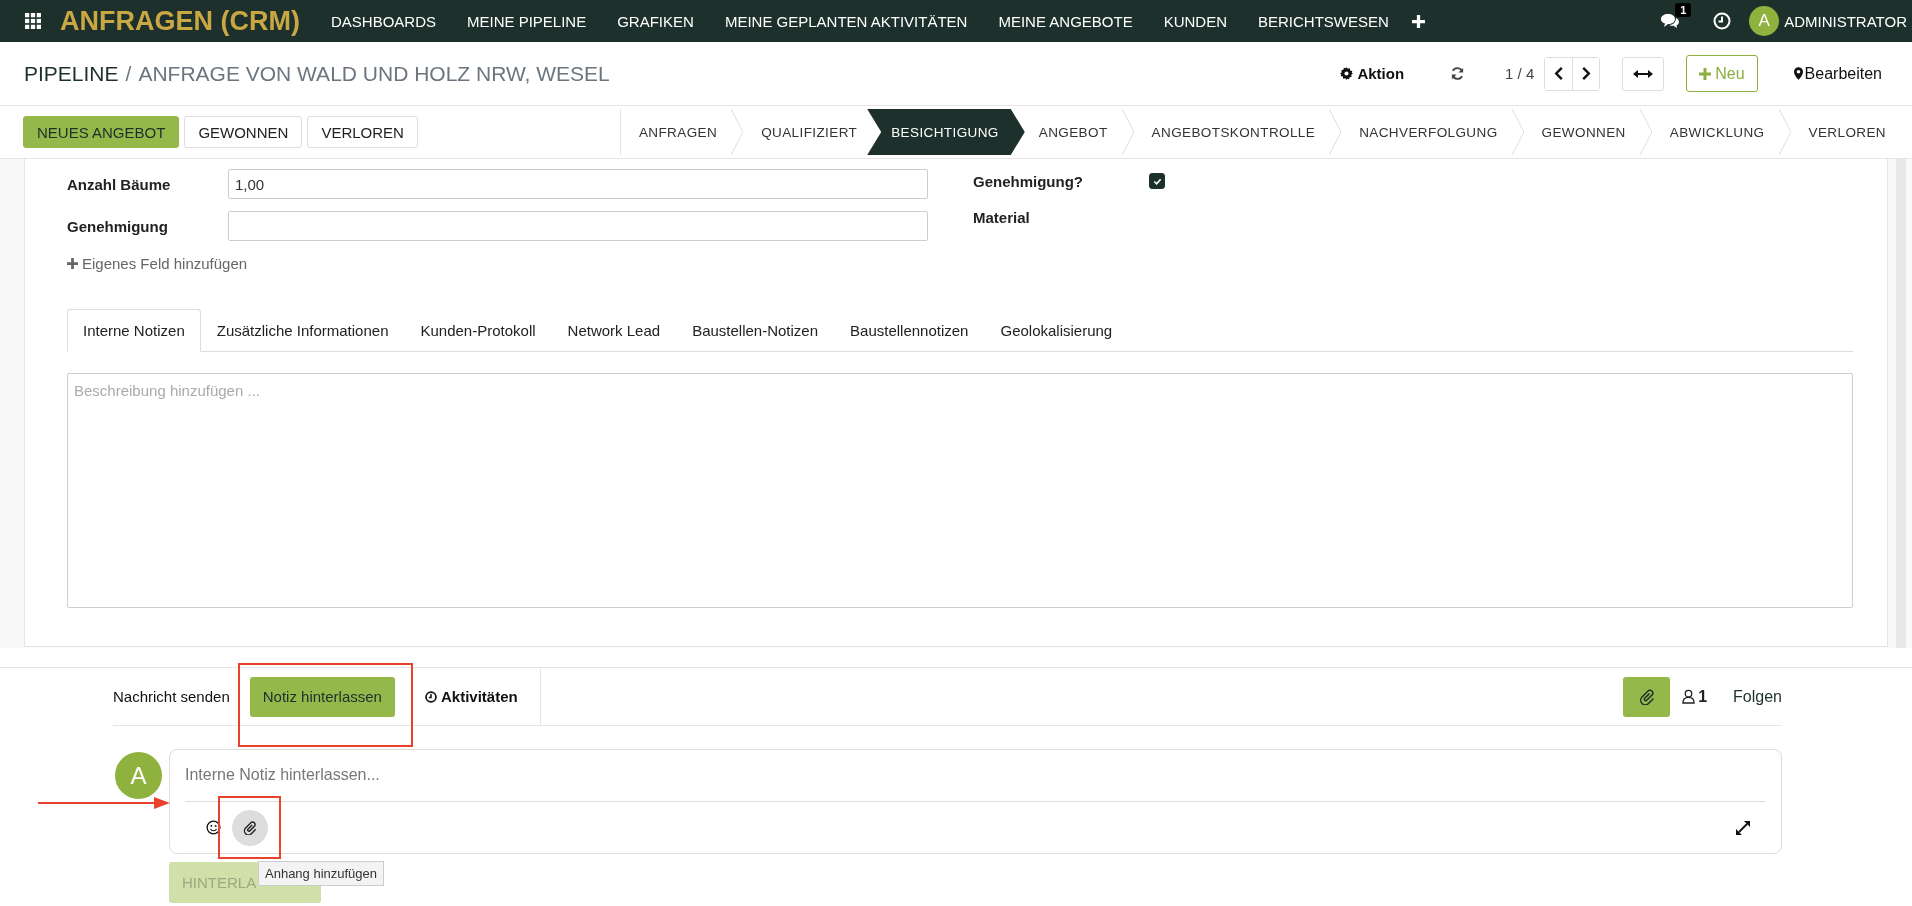  Describe the element at coordinates (101, 132) in the screenshot. I see `header-button: NEUES ANGEBOT` at that location.